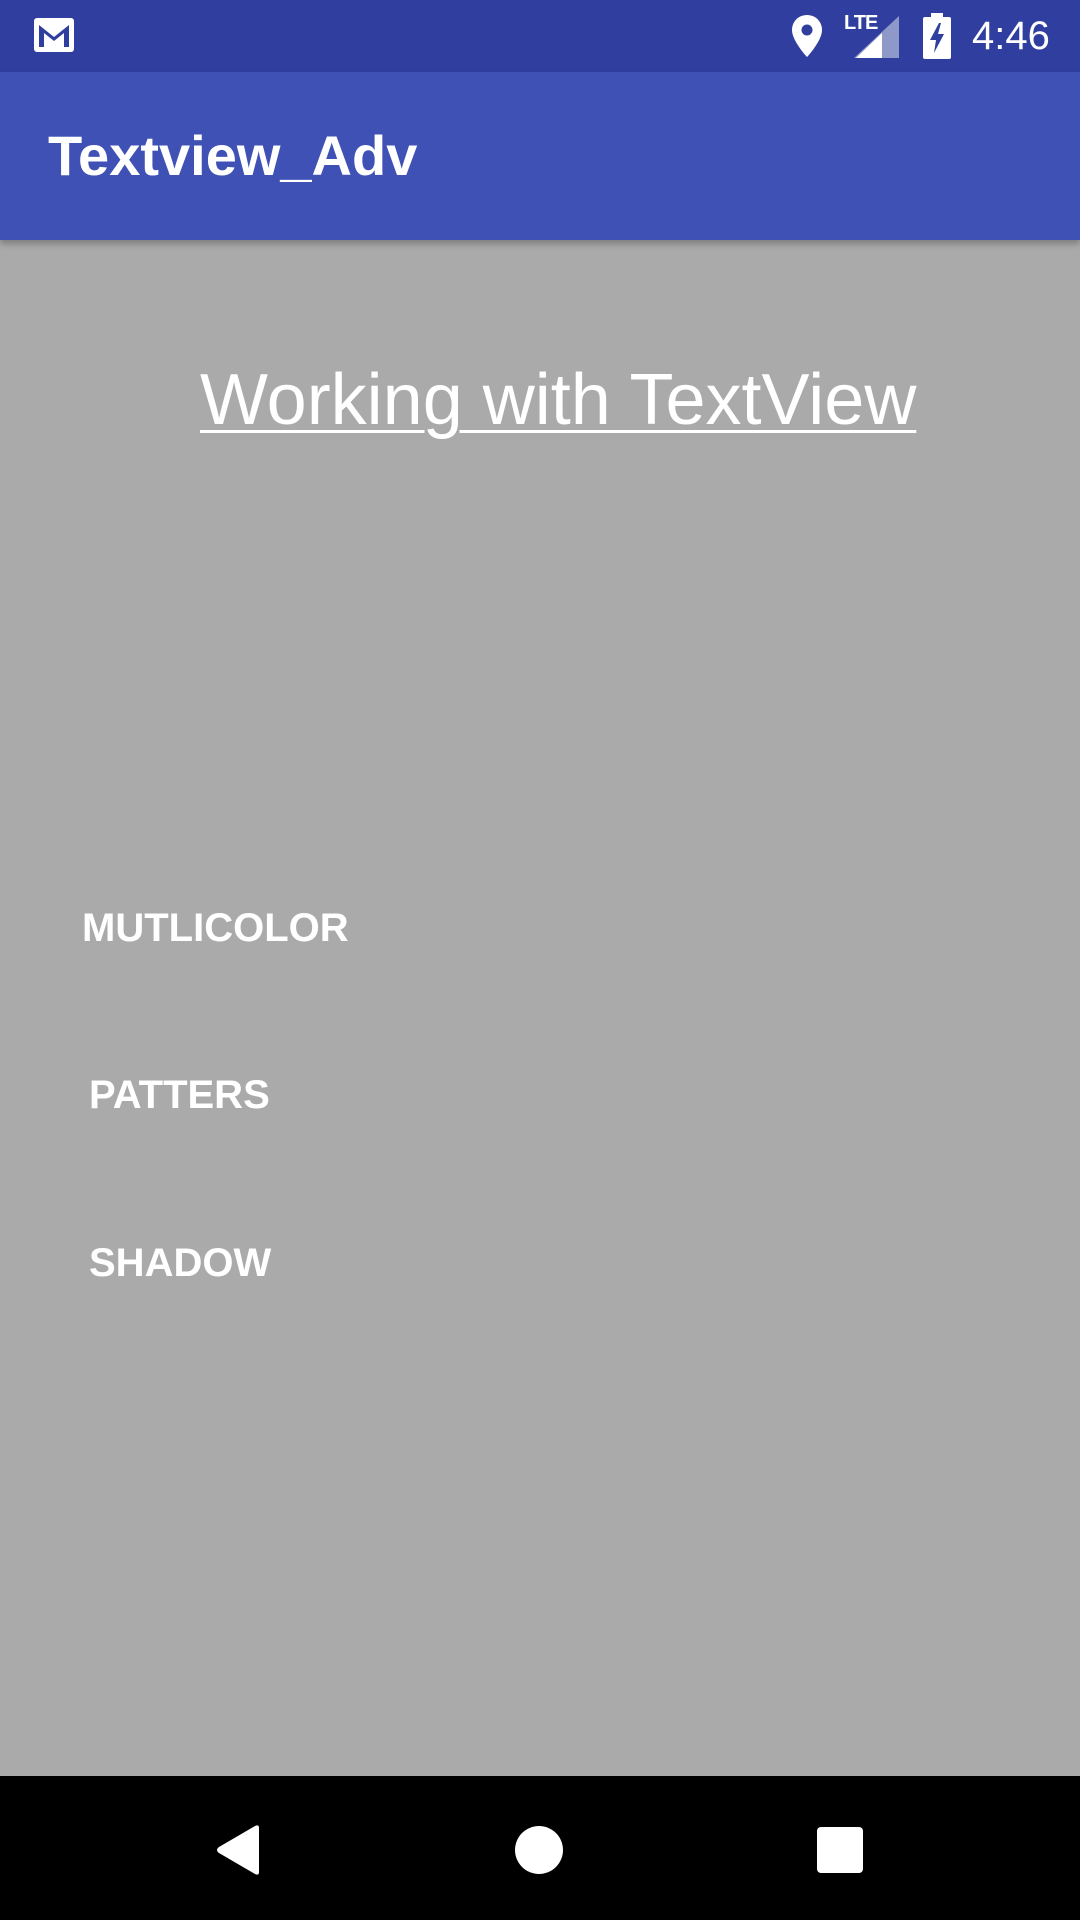 Image resolution: width=1080 pixels, height=1920 pixels. What do you see at coordinates (233, 155) in the screenshot?
I see `app-title: Textview_Adv` at bounding box center [233, 155].